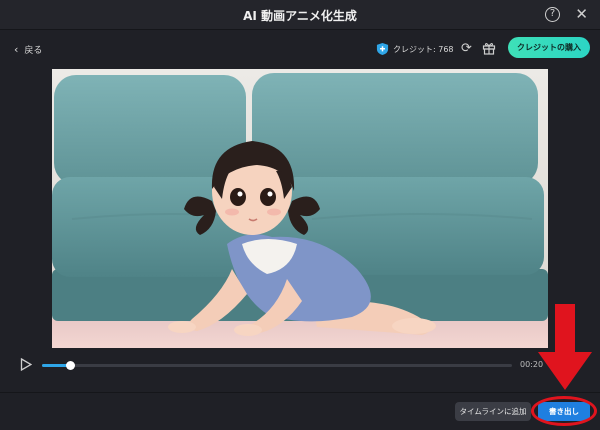 The height and width of the screenshot is (430, 600). Describe the element at coordinates (466, 48) in the screenshot. I see `refresh-icon: ⟳` at that location.